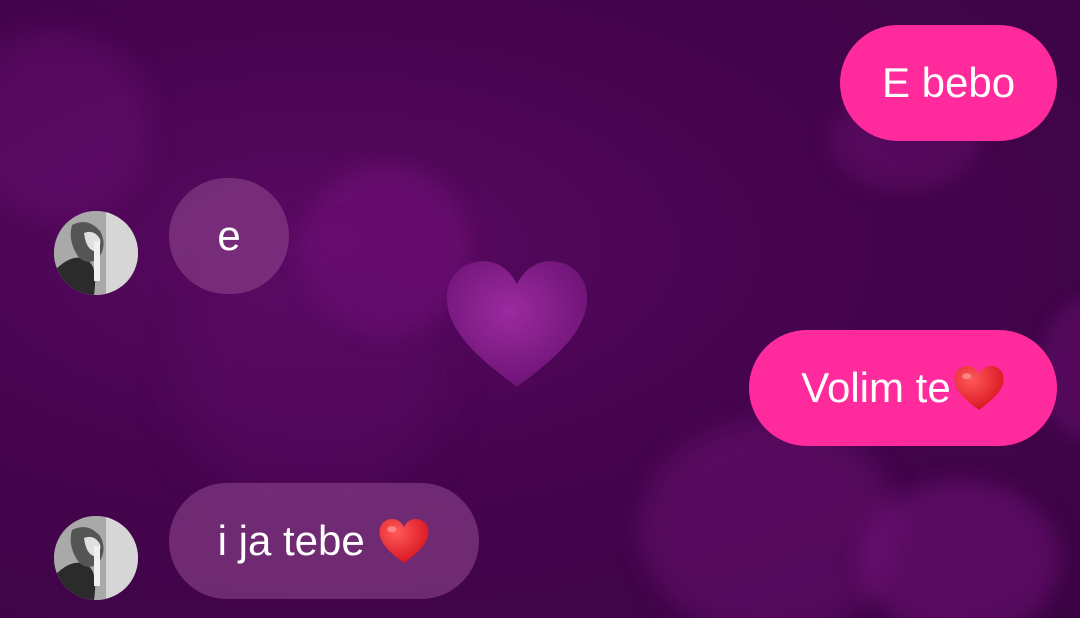 This screenshot has height=618, width=1080. Describe the element at coordinates (297, 540) in the screenshot. I see `message-text: i ja tebe` at that location.